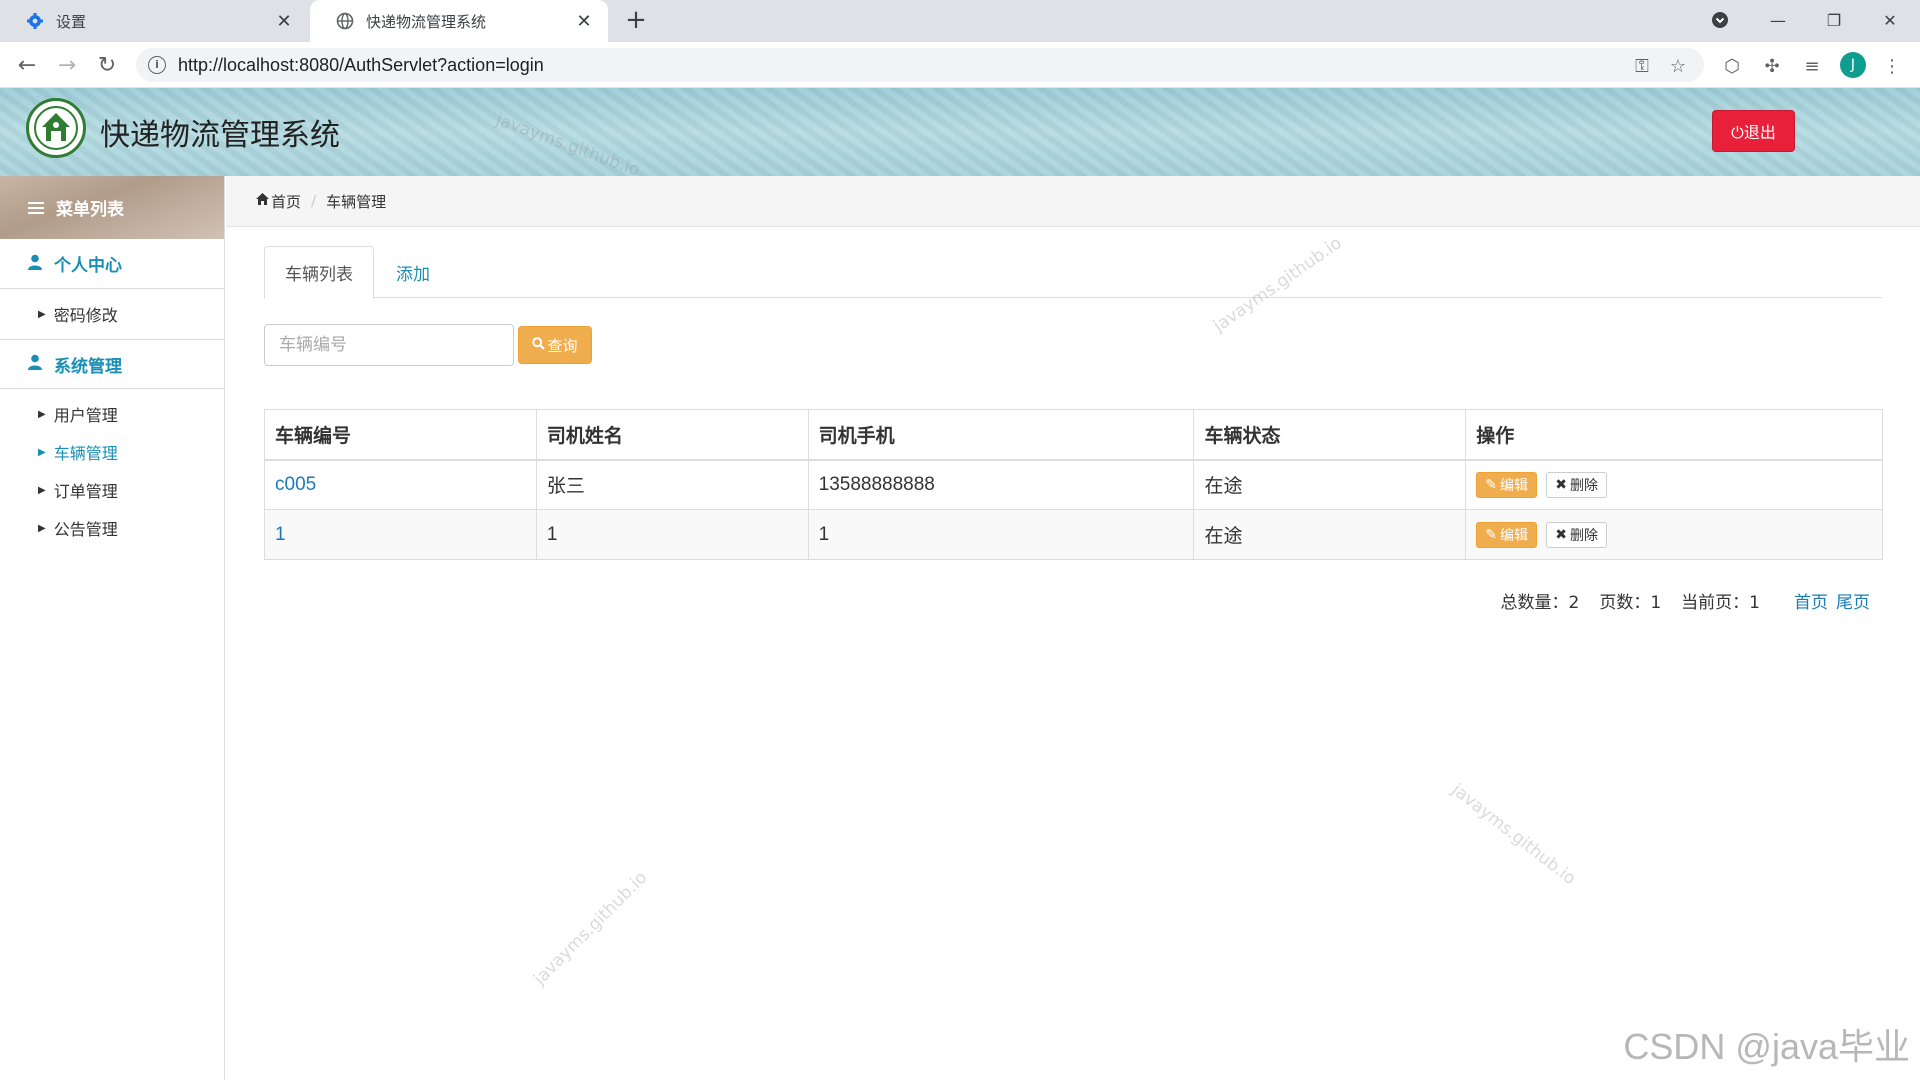 Image resolution: width=1920 pixels, height=1080 pixels. I want to click on sidebar-title: 菜单列表, so click(90, 210).